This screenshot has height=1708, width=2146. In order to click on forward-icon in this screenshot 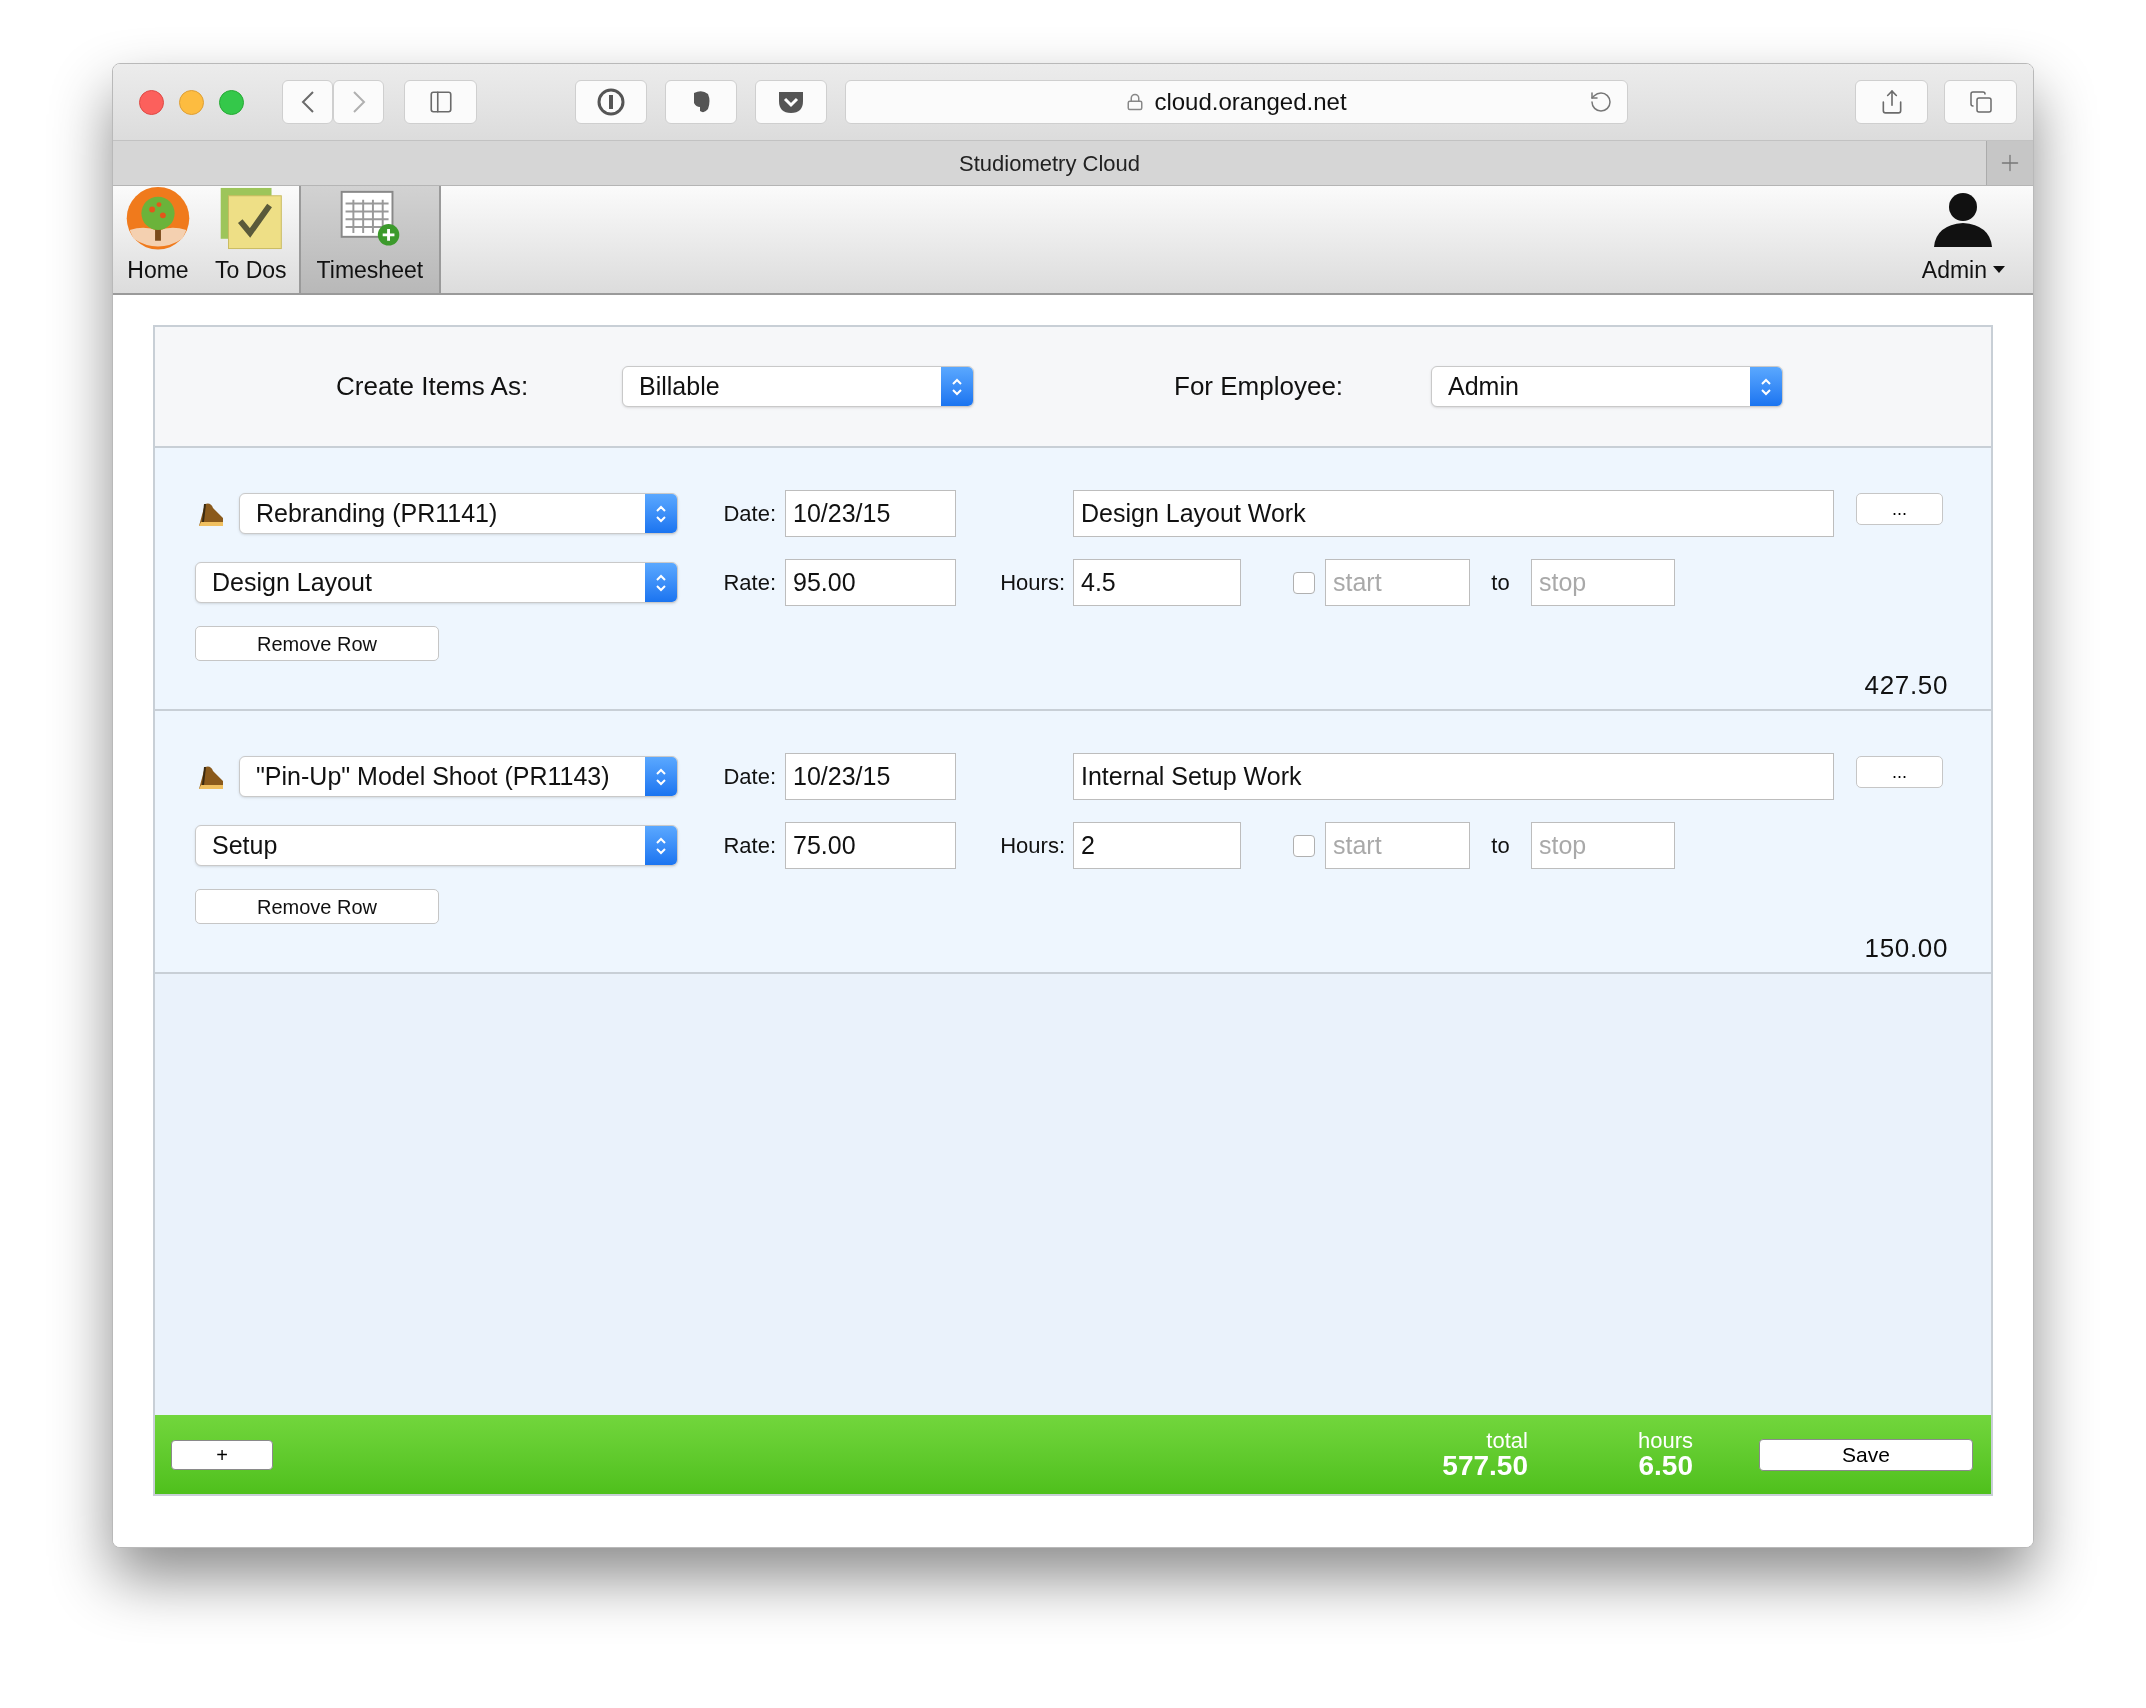, I will do `click(358, 102)`.